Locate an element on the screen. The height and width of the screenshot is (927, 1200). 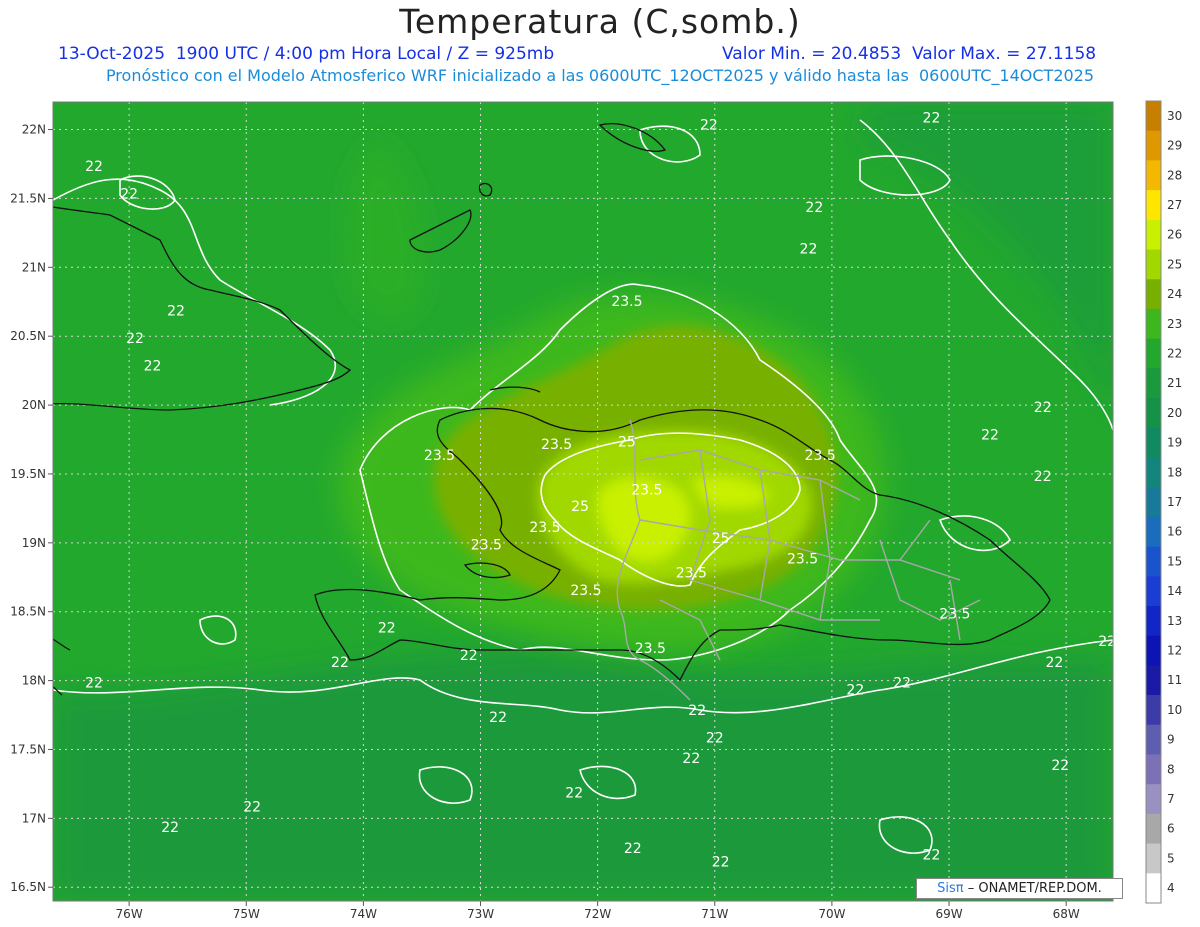
colorbar-label: 15 is located at coordinates (1174, 561).